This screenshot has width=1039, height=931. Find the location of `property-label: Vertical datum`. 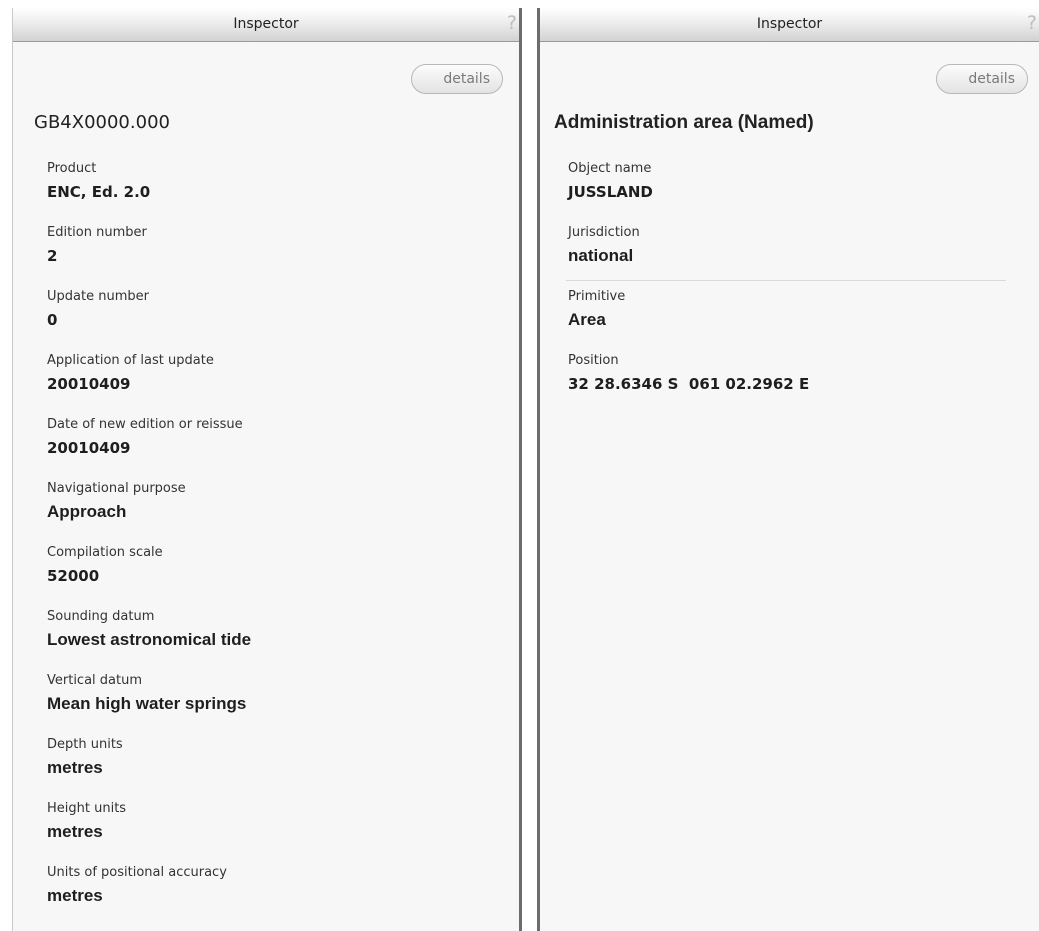

property-label: Vertical datum is located at coordinates (95, 680).